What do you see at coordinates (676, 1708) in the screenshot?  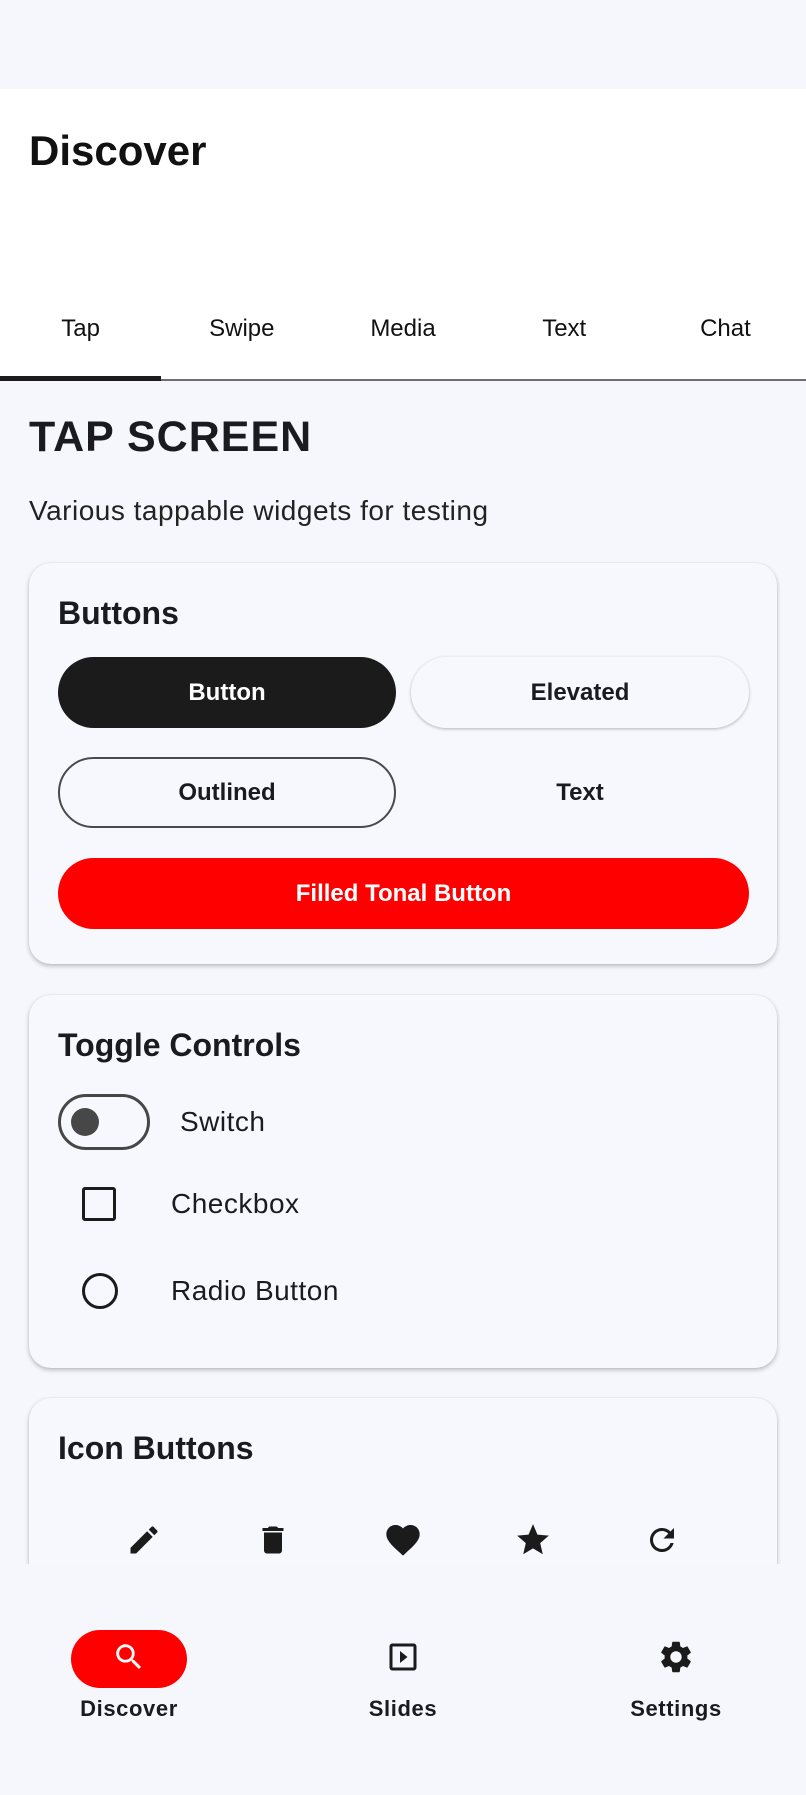 I see `nav-label-settings: Settings` at bounding box center [676, 1708].